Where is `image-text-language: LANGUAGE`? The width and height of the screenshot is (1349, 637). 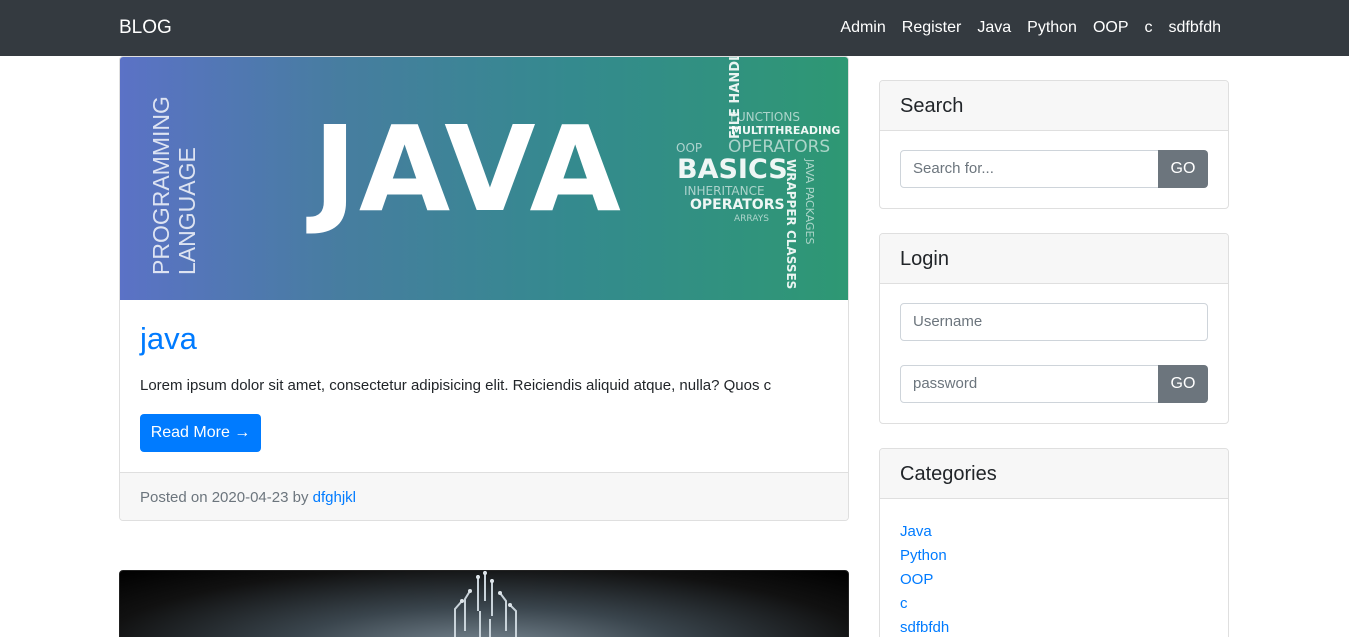
image-text-language: LANGUAGE is located at coordinates (187, 211).